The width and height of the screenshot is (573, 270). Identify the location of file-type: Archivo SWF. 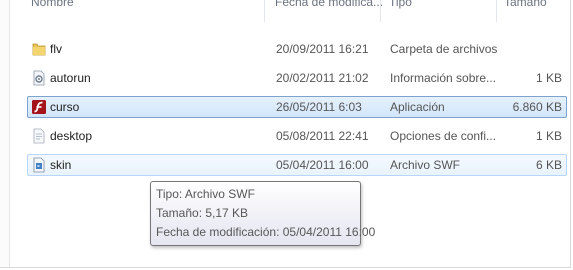
(425, 165).